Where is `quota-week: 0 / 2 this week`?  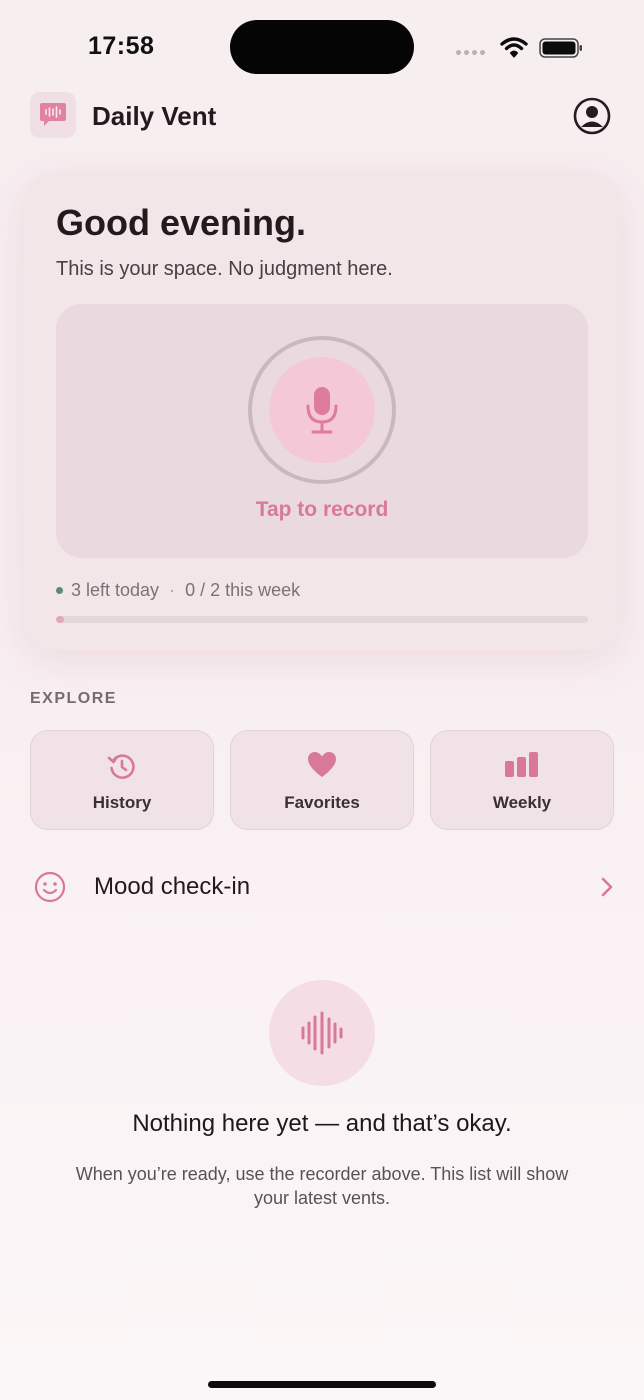
quota-week: 0 / 2 this week is located at coordinates (243, 590).